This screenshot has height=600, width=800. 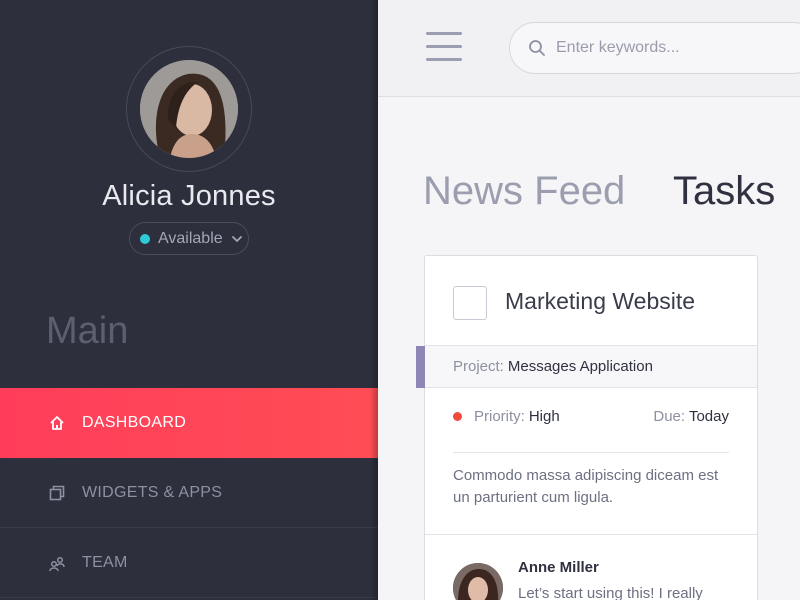 I want to click on commenter-name: Anne Miller, so click(x=558, y=567).